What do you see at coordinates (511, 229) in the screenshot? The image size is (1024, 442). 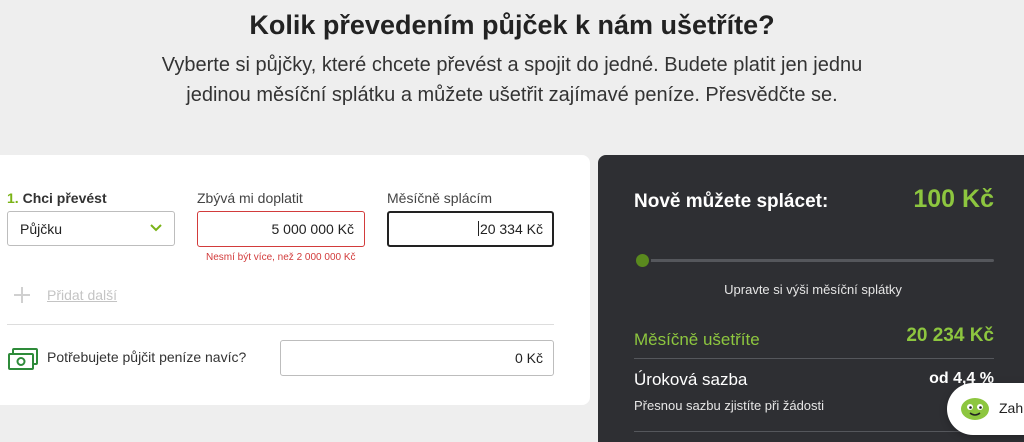 I see `monthly-payment-value: 20 334 Kč` at bounding box center [511, 229].